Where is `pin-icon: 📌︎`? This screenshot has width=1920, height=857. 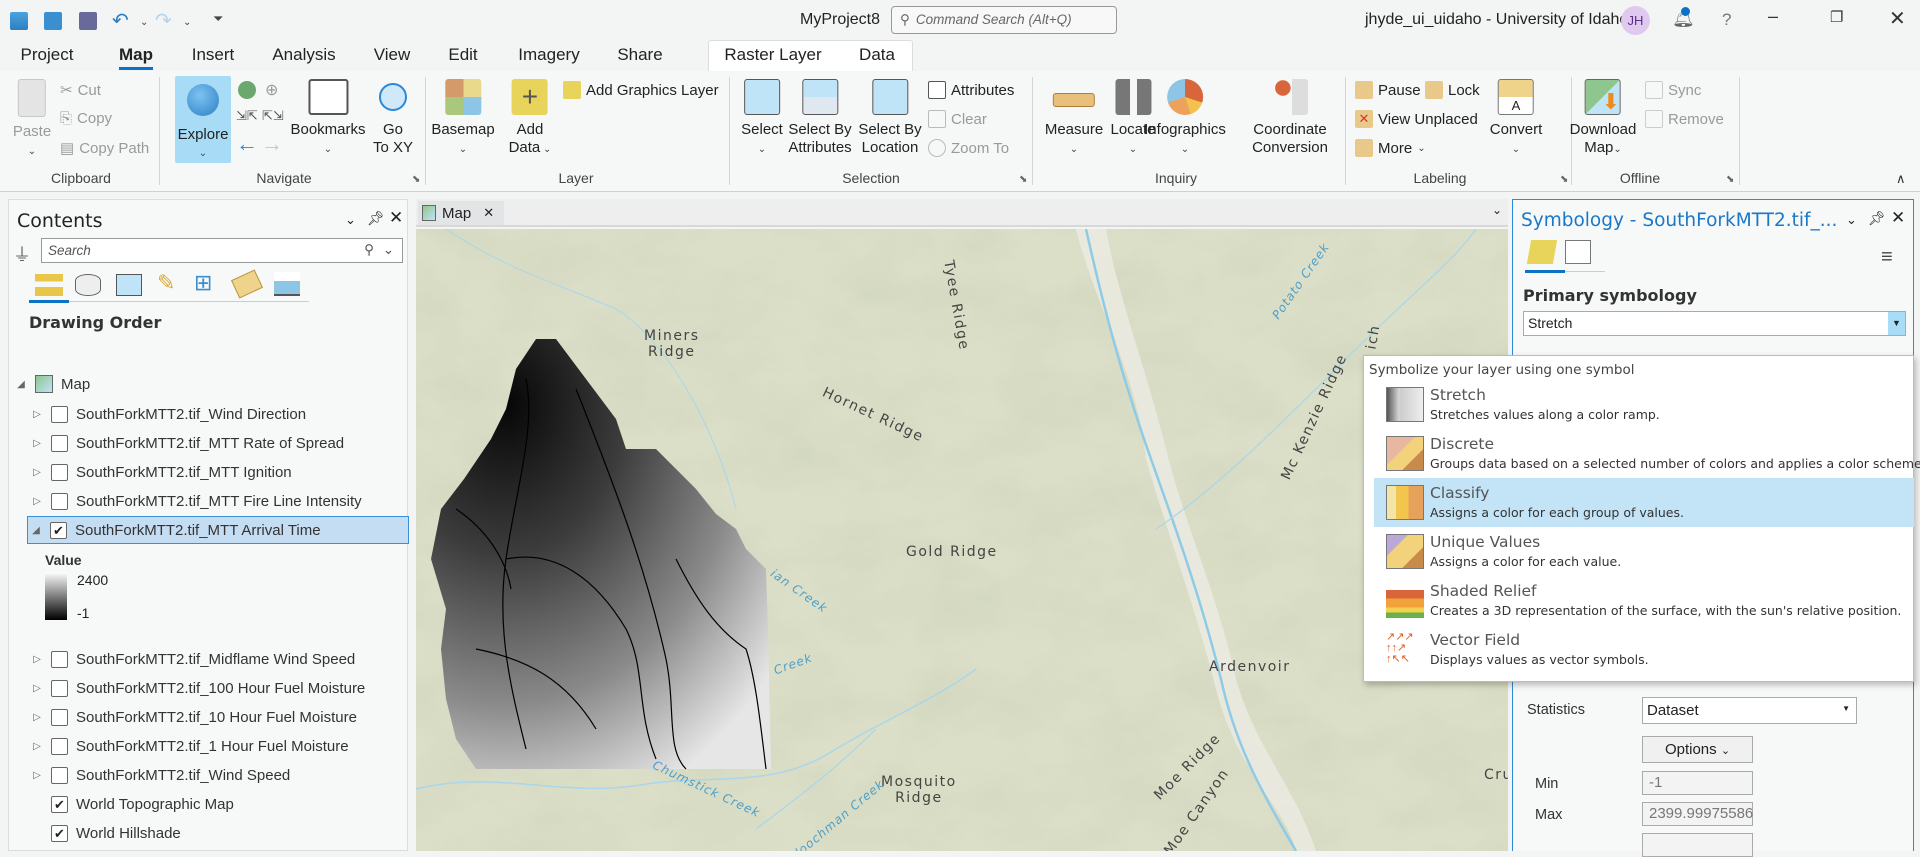
pin-icon: 📌︎ is located at coordinates (1877, 218).